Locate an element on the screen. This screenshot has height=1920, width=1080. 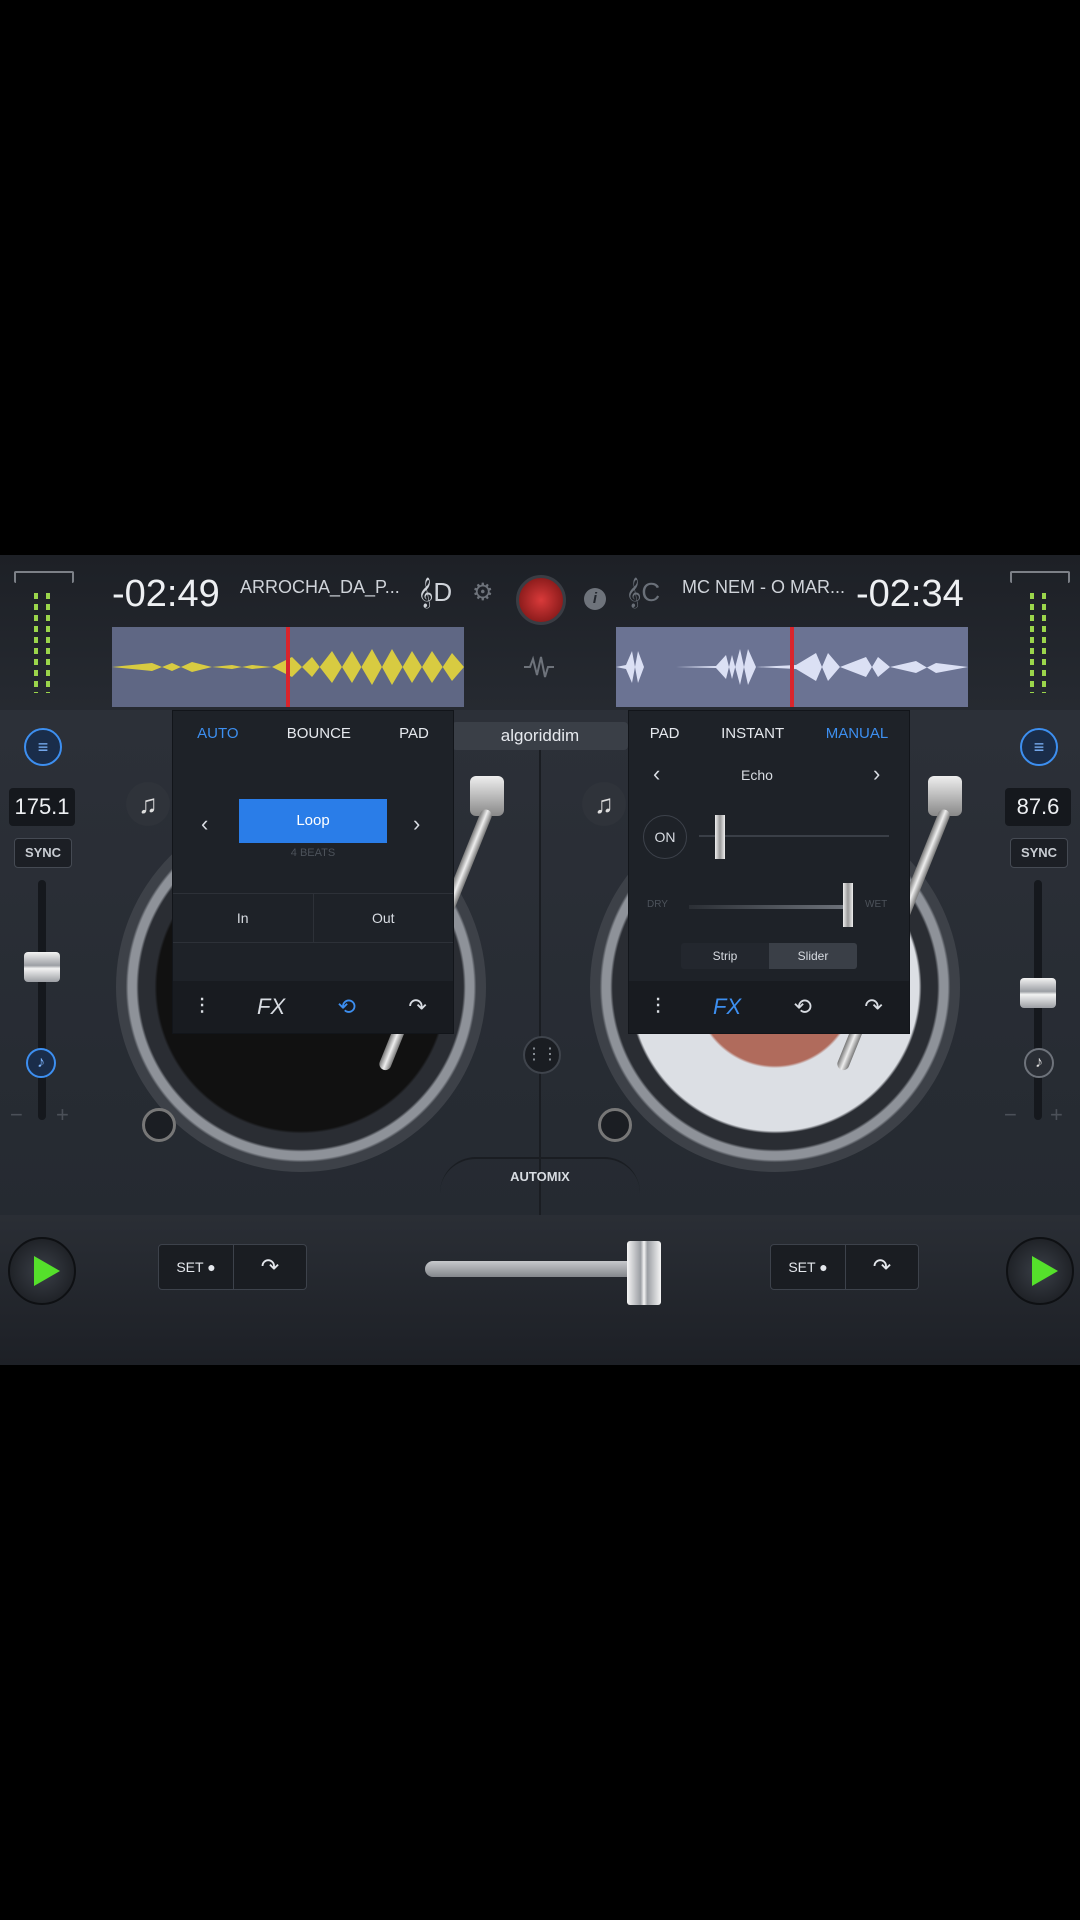
right-fx-tabs: PAD INSTANT MANUAL is located at coordinates (769, 733).